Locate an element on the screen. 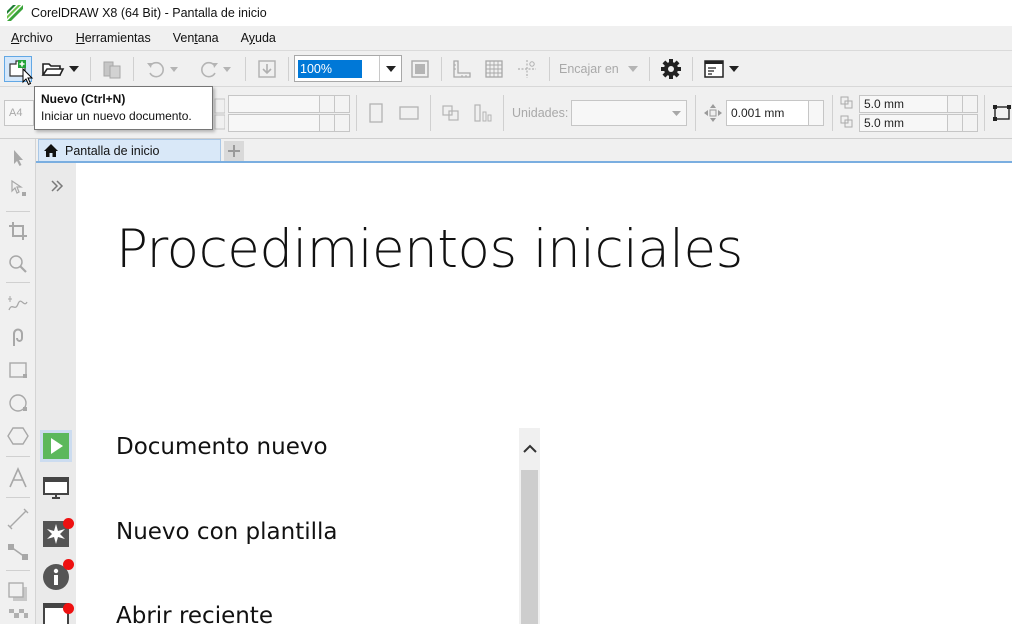 The height and width of the screenshot is (629, 1012). show-guidelines-button is located at coordinates (527, 69).